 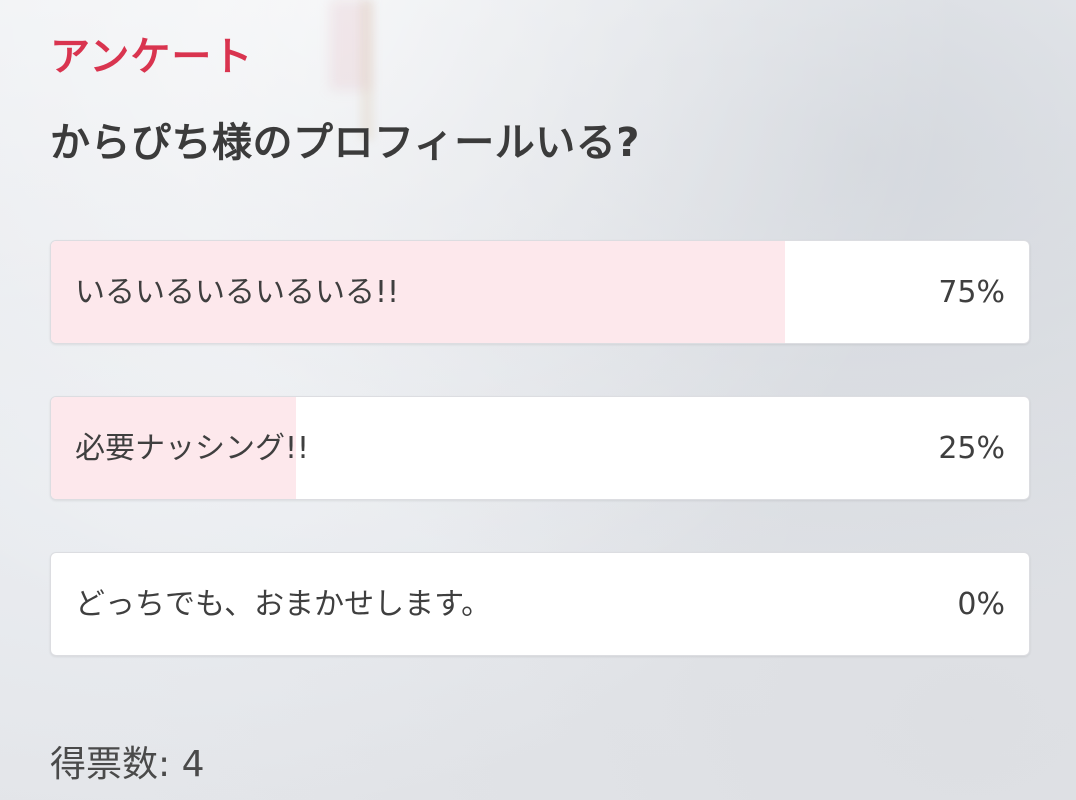 What do you see at coordinates (127, 764) in the screenshot?
I see `vote-count: 得票数: 4` at bounding box center [127, 764].